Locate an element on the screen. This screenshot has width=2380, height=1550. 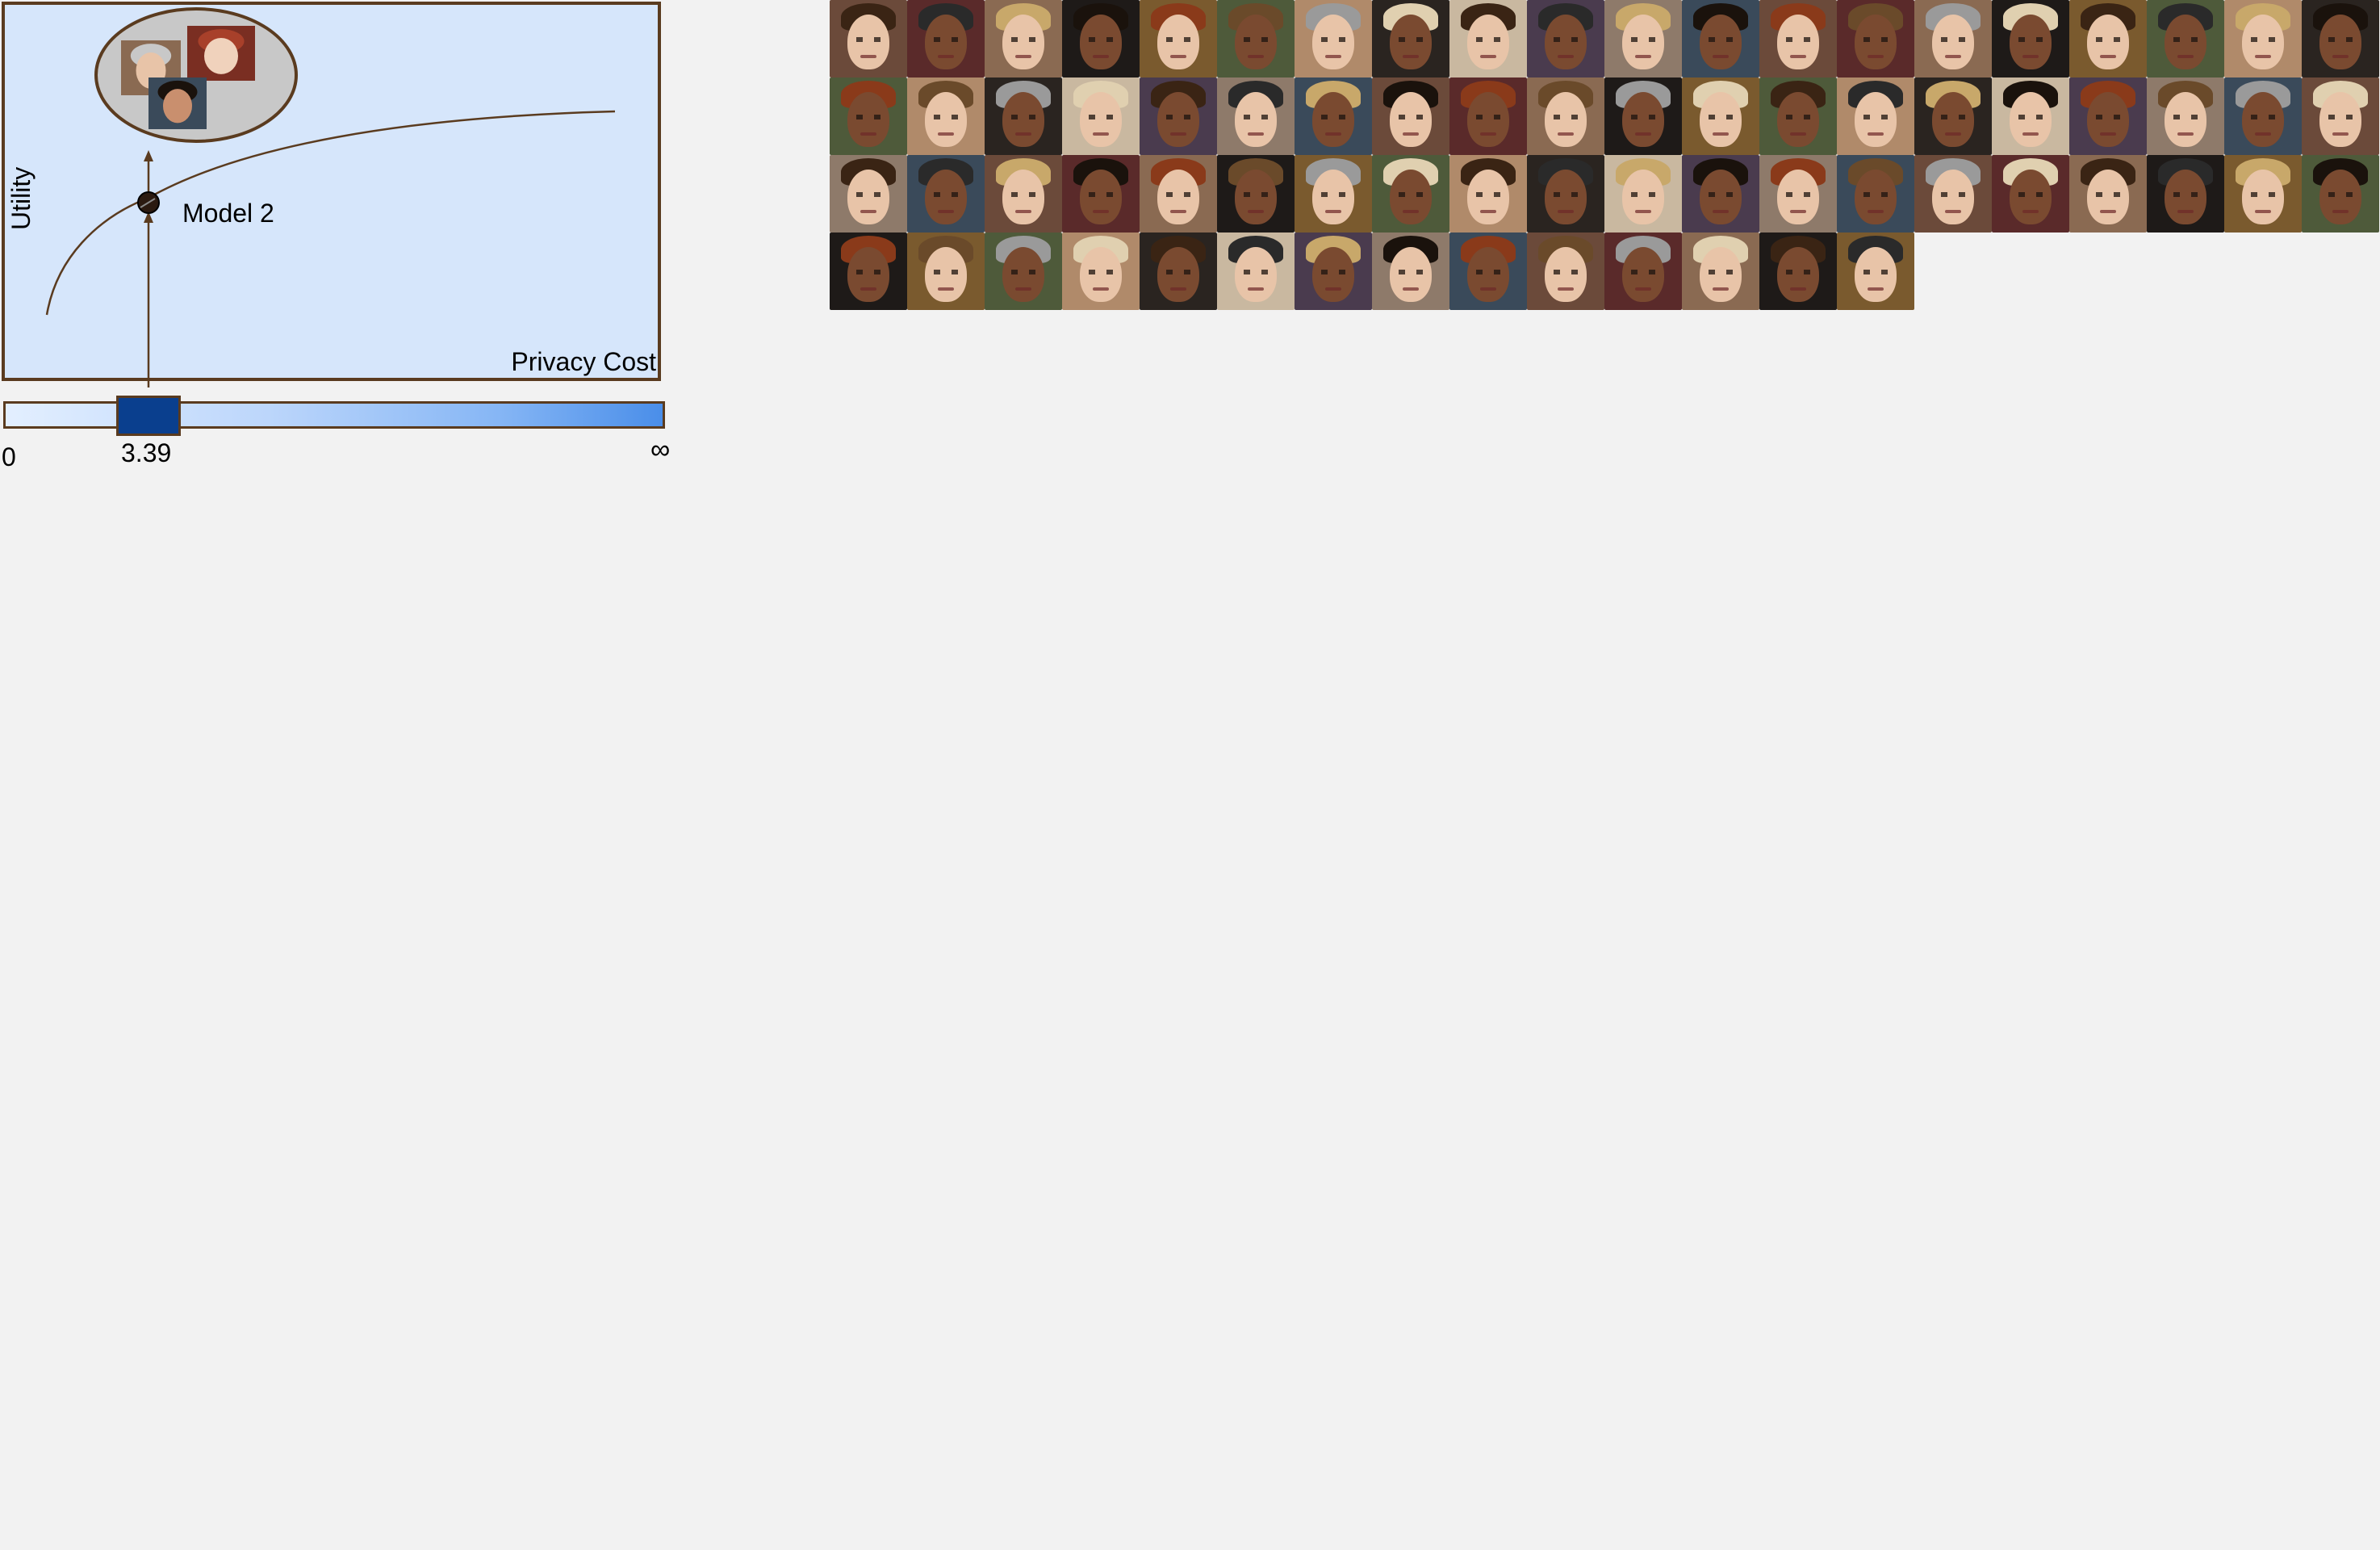
utility-curve is located at coordinates (330, 213).